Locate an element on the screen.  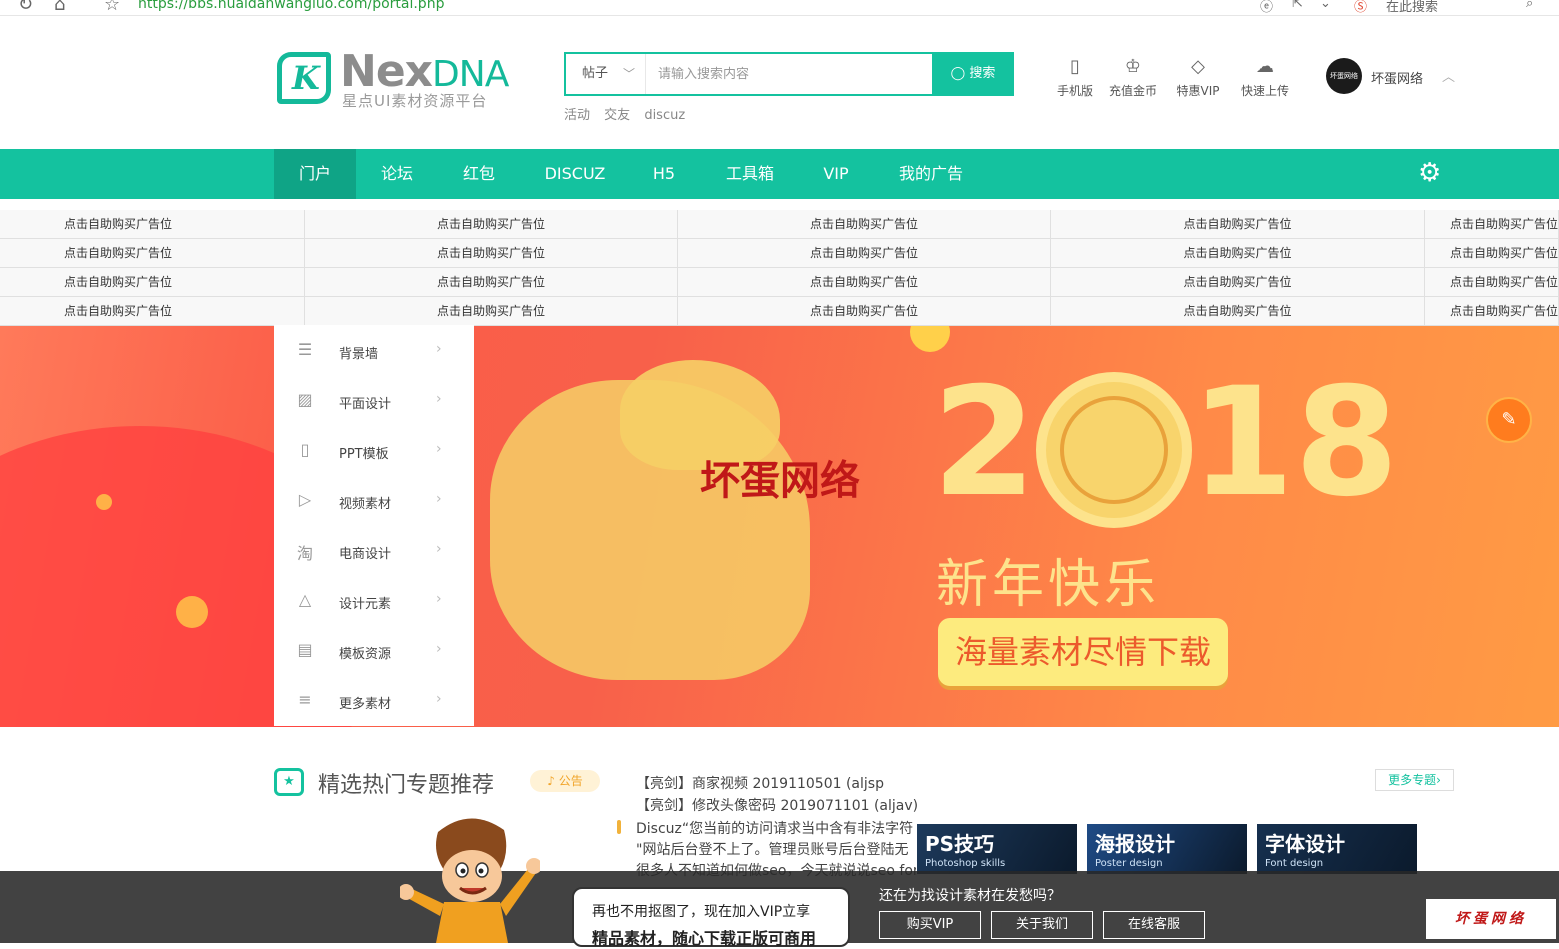
notice-badge: ♪ 公告 is located at coordinates (565, 781).